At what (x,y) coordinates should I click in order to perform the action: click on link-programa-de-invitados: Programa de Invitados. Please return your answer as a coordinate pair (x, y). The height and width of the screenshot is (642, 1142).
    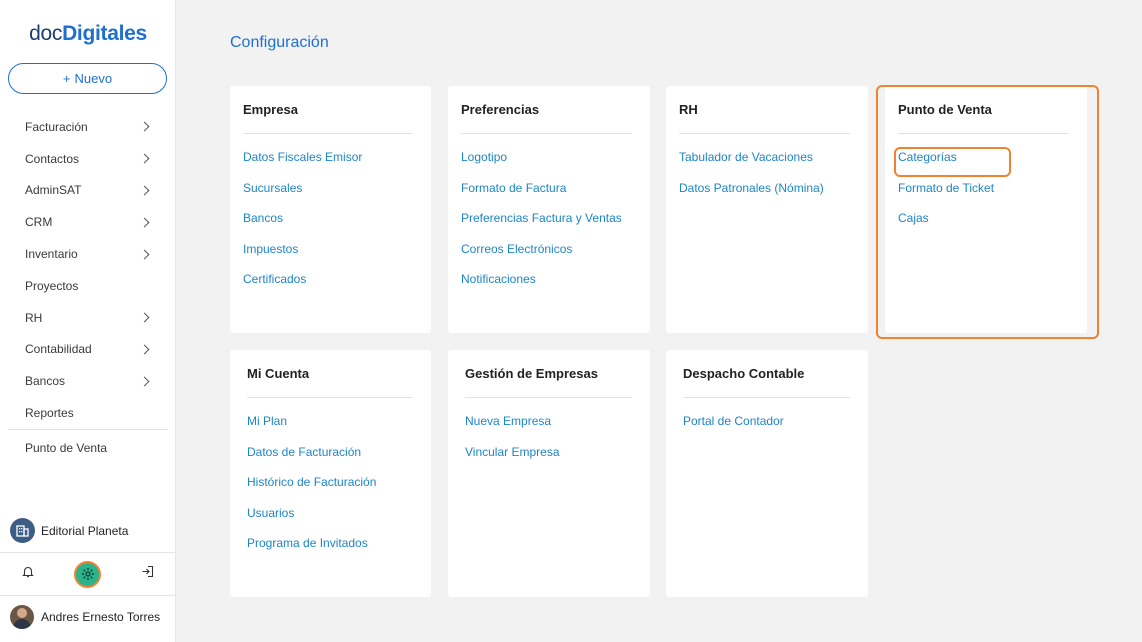
    Looking at the image, I should click on (333, 548).